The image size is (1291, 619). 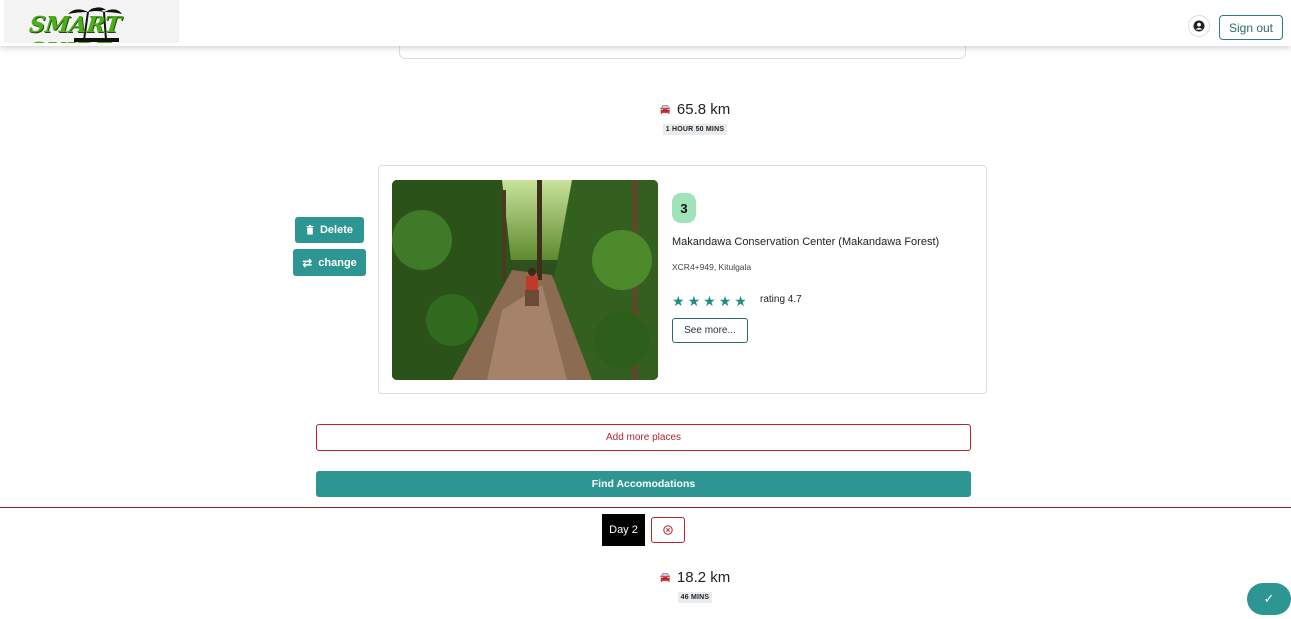 What do you see at coordinates (740, 301) in the screenshot?
I see `half-star-icon: ★` at bounding box center [740, 301].